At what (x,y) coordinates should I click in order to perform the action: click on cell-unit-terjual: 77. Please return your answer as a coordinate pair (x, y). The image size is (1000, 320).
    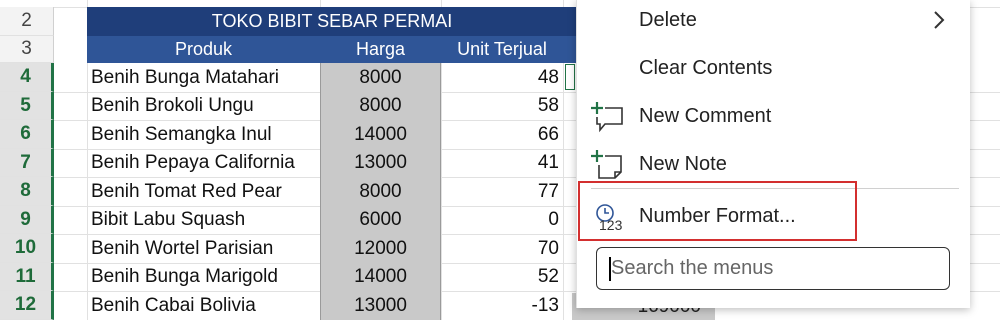
    Looking at the image, I should click on (500, 191).